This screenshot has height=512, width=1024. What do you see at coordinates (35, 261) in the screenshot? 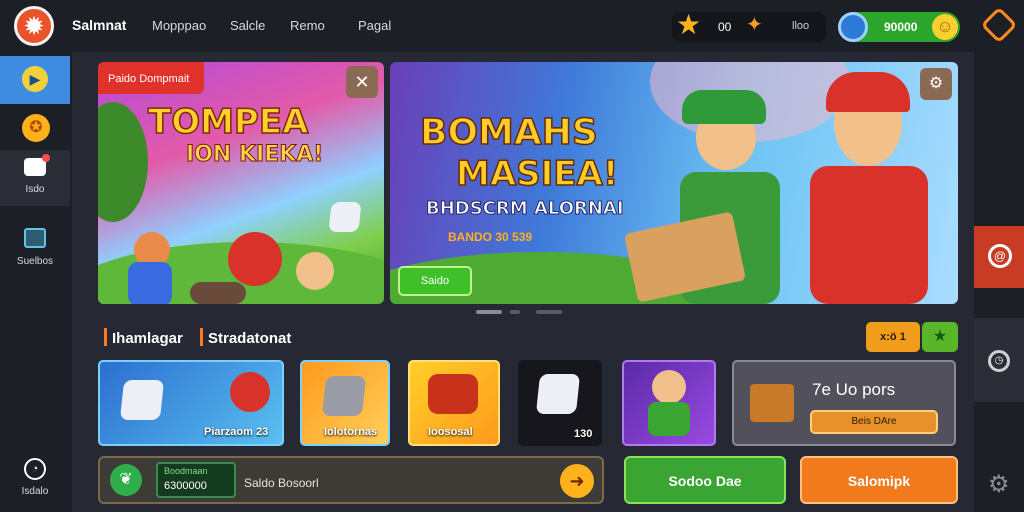
I see `sidebar-item-label: Suelbos` at bounding box center [35, 261].